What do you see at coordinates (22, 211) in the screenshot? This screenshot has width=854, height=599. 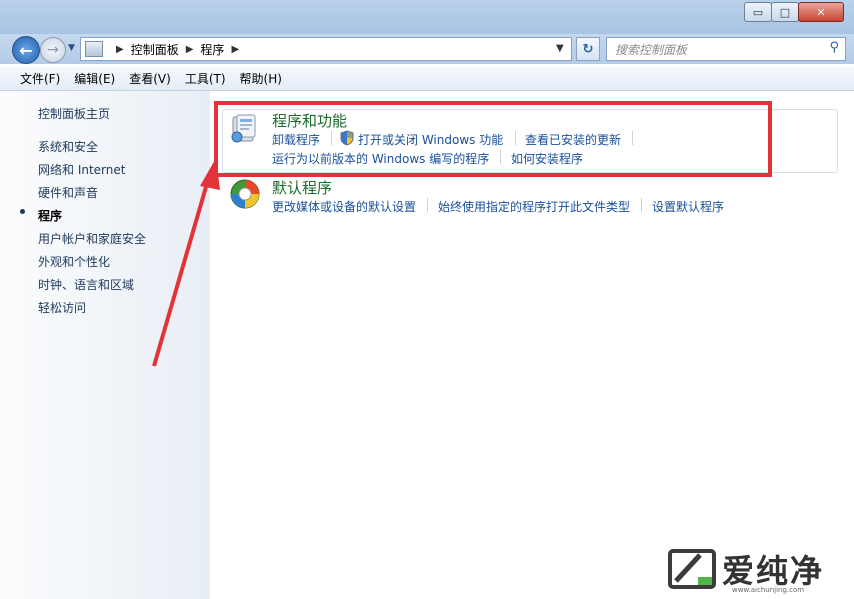 I see `current-item-bullet-icon` at bounding box center [22, 211].